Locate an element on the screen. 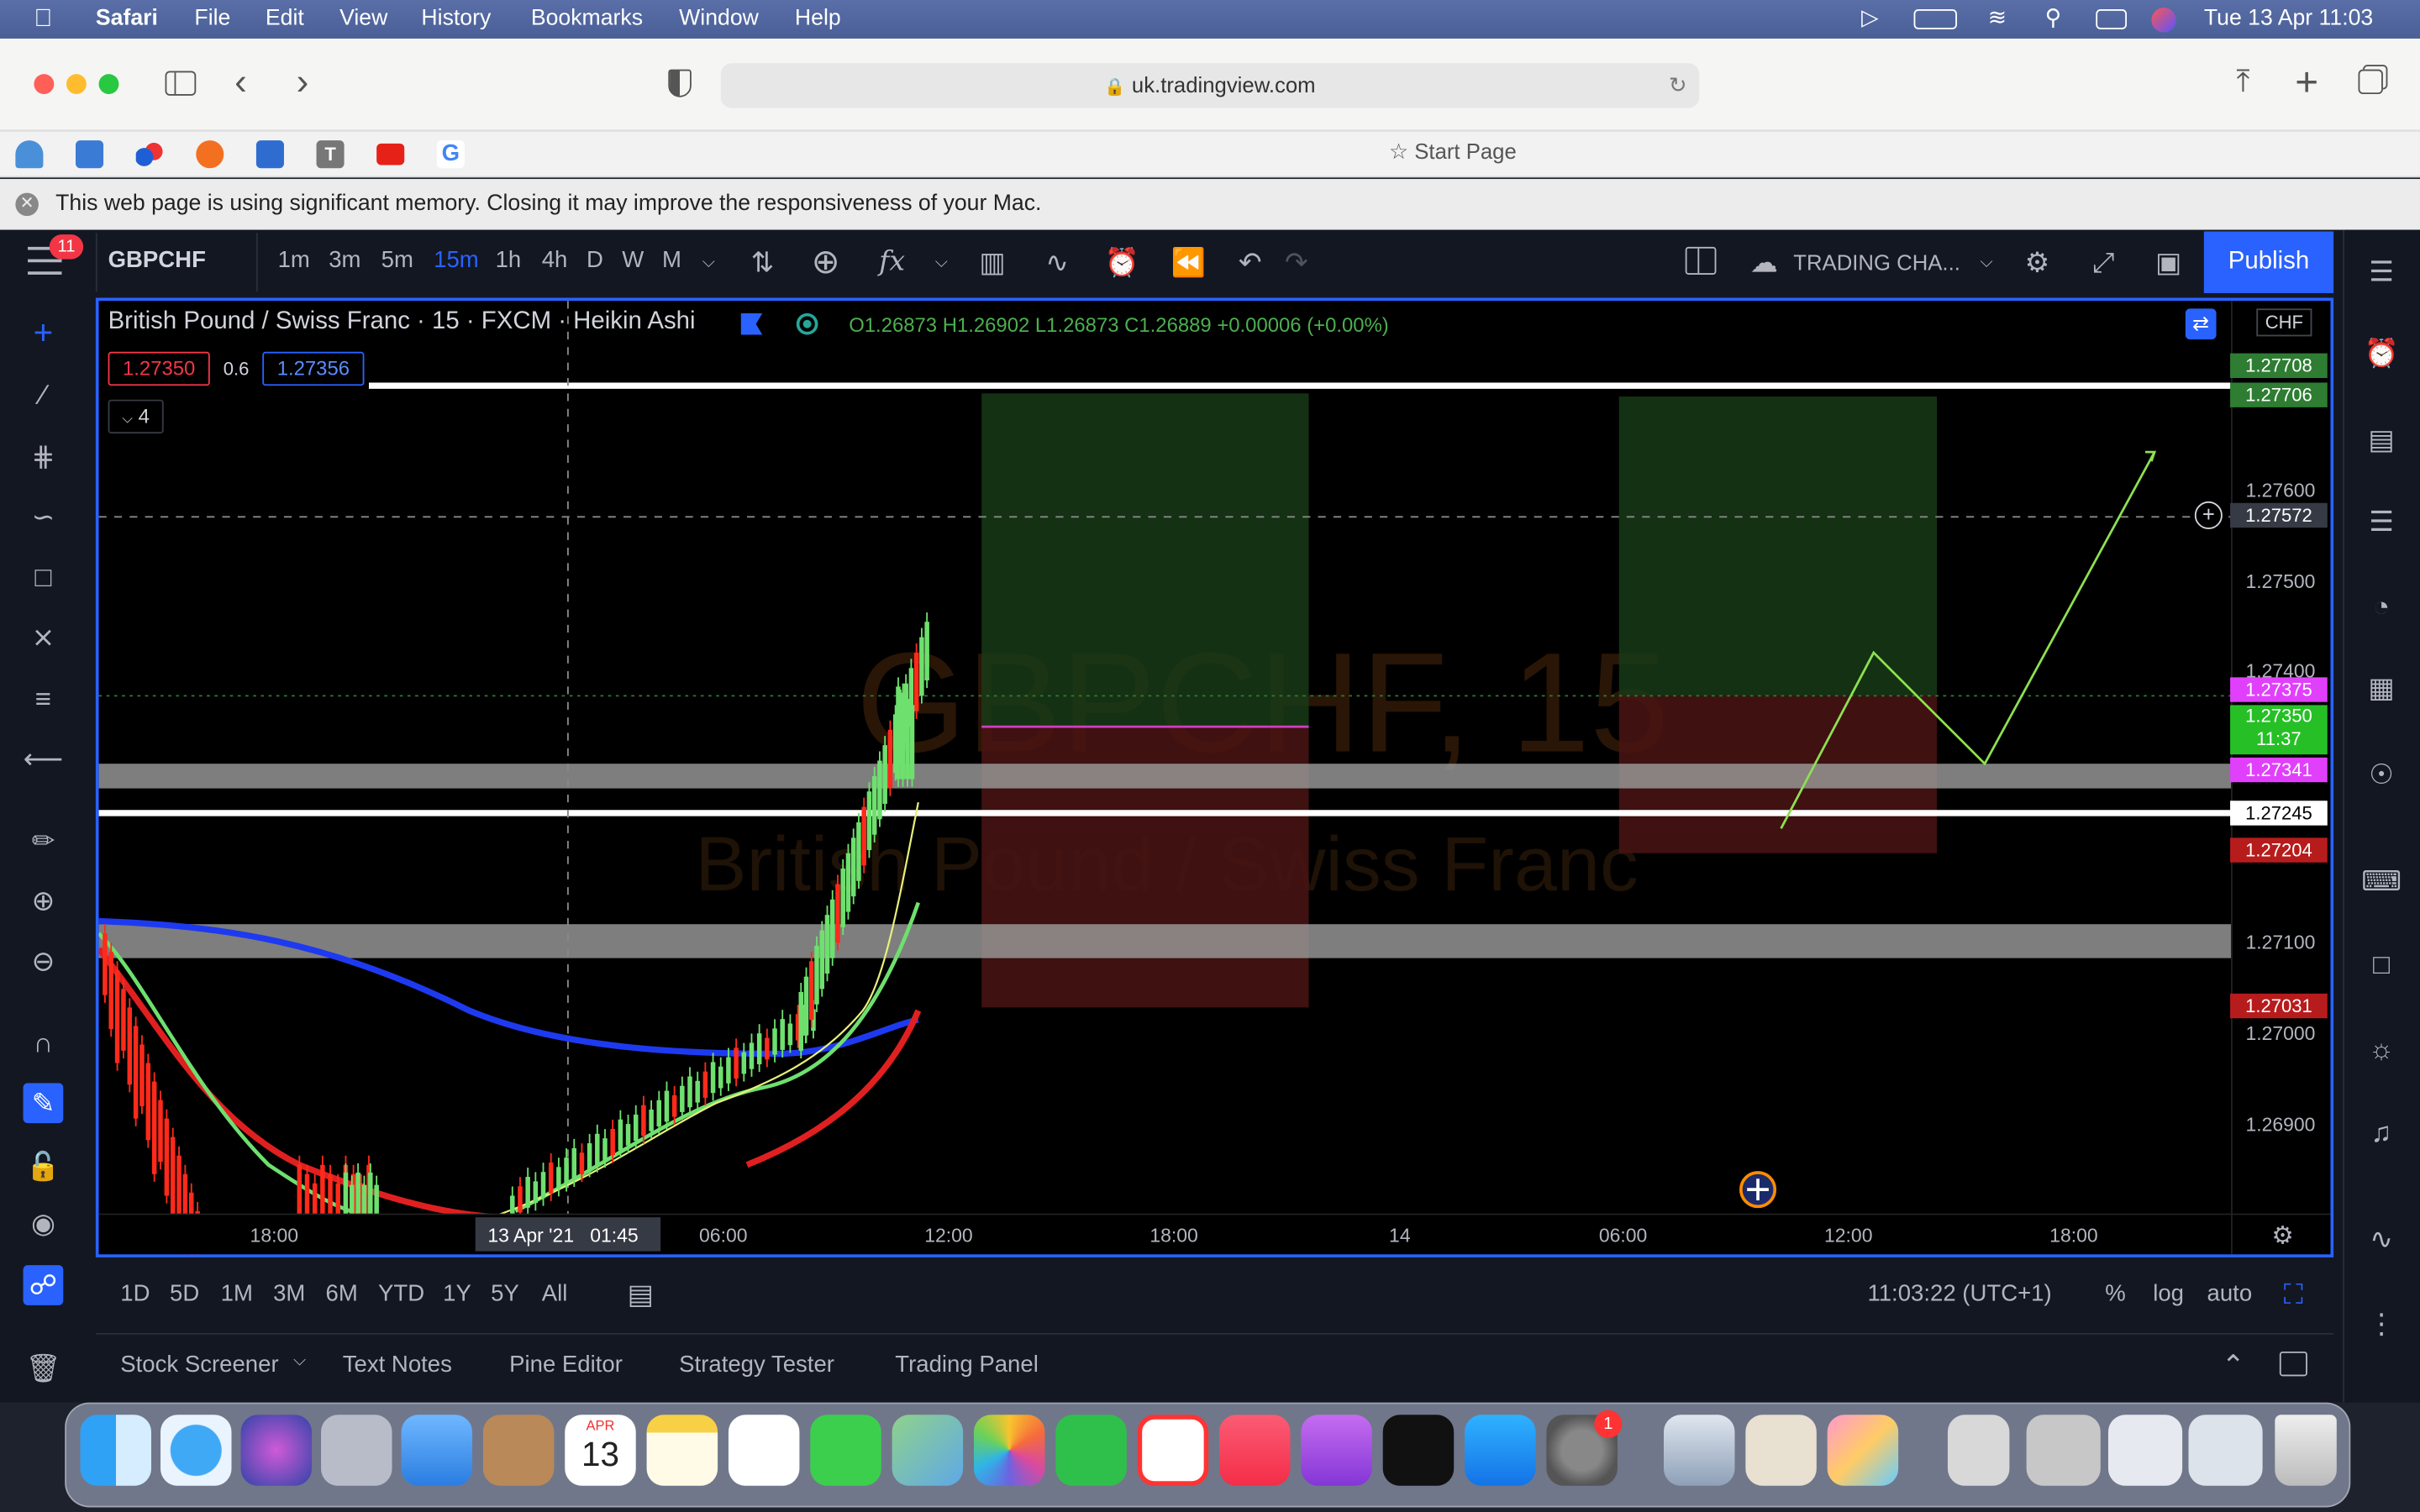 Image resolution: width=2420 pixels, height=1512 pixels. menu-help: Help is located at coordinates (818, 18).